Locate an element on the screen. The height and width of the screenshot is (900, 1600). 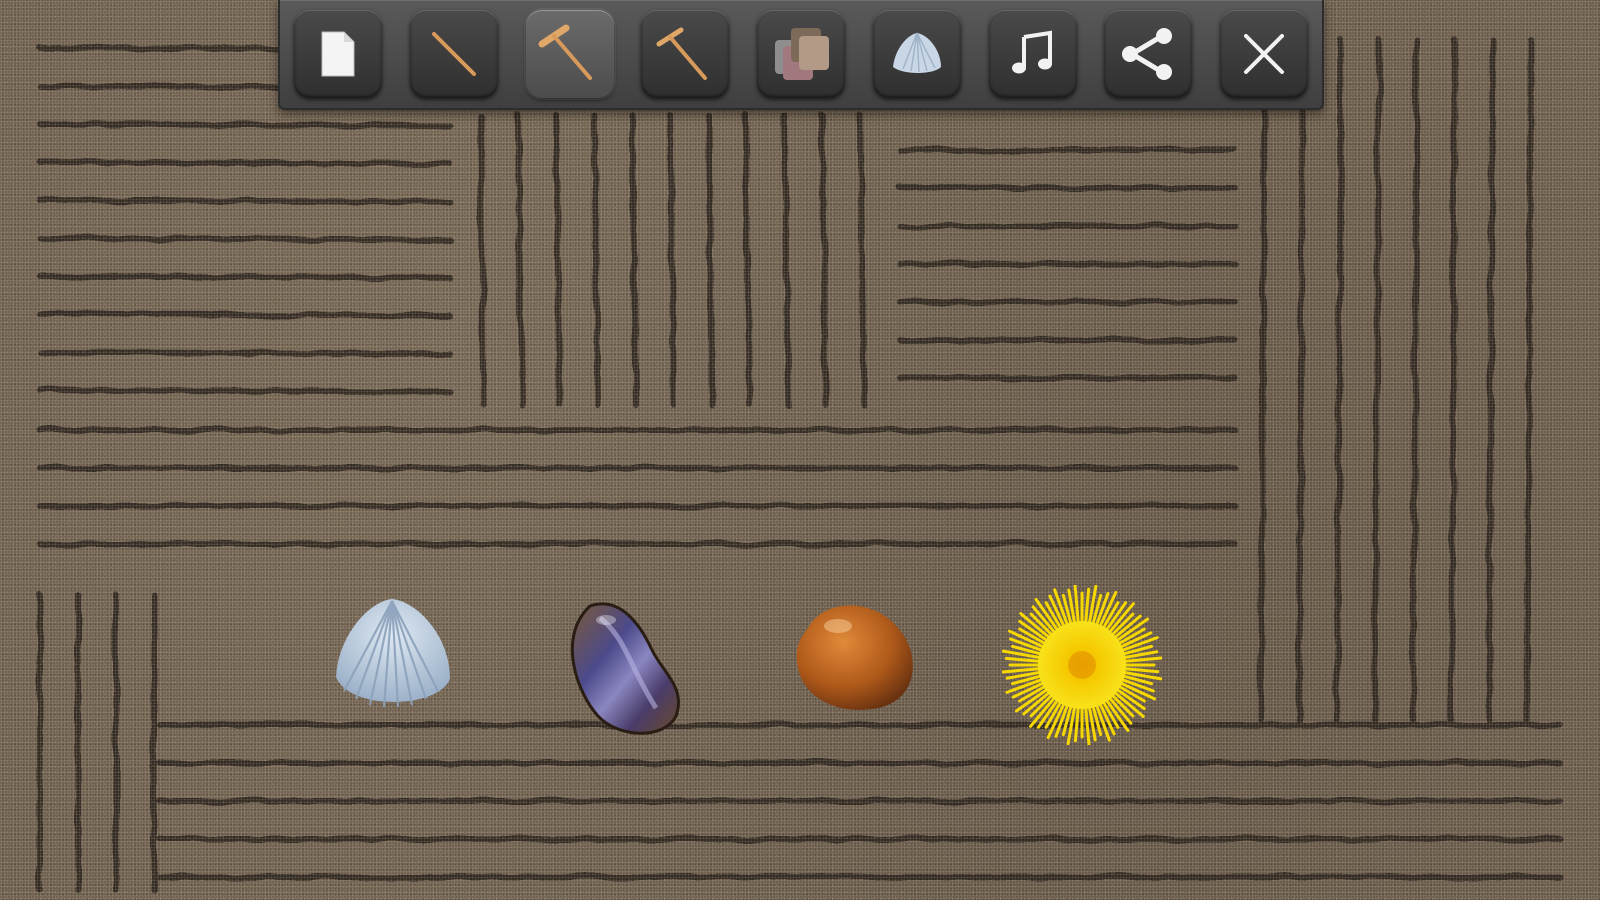
music-note-icon is located at coordinates (1031, 52).